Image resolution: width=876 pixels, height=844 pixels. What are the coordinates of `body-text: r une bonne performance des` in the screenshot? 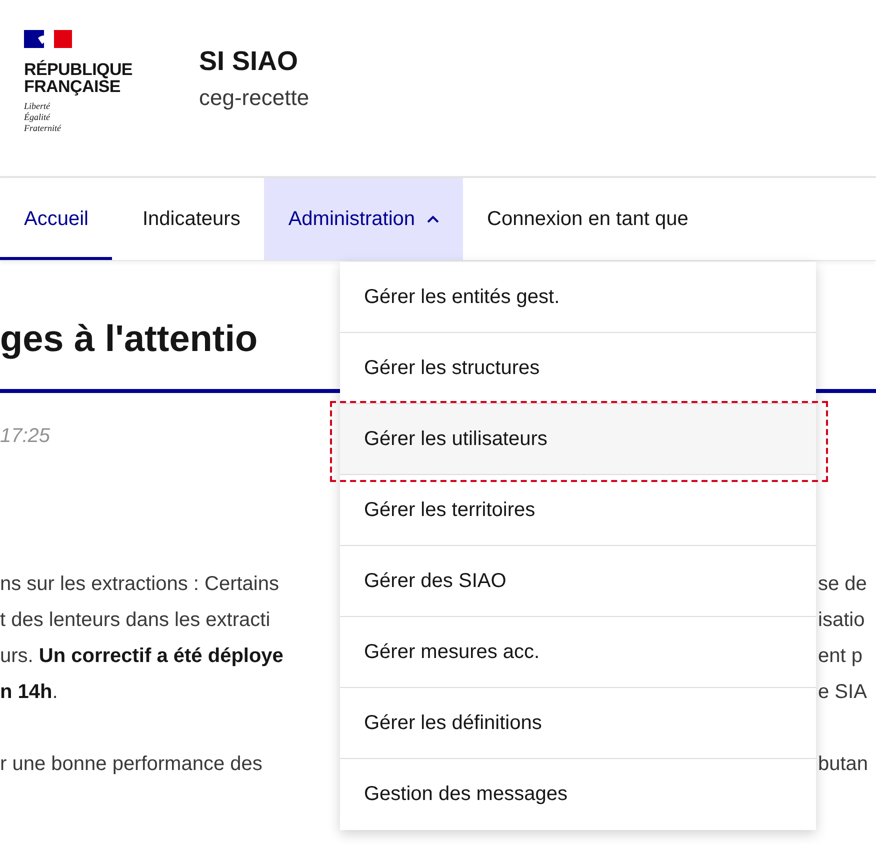 It's located at (132, 764).